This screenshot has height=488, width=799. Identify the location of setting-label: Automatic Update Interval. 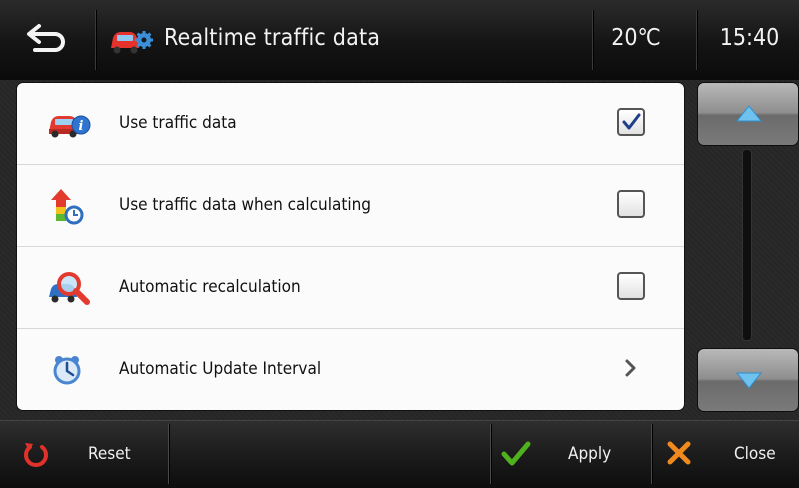
(220, 369).